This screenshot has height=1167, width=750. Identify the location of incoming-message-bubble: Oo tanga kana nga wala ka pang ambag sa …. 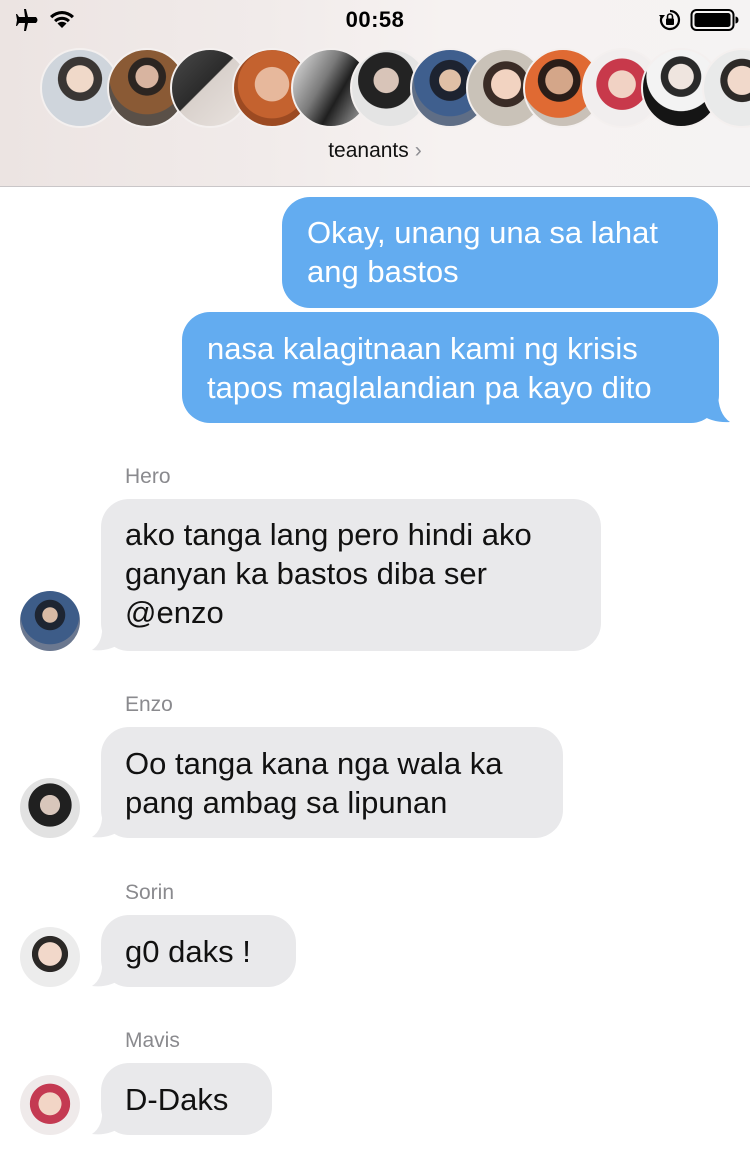
(332, 782).